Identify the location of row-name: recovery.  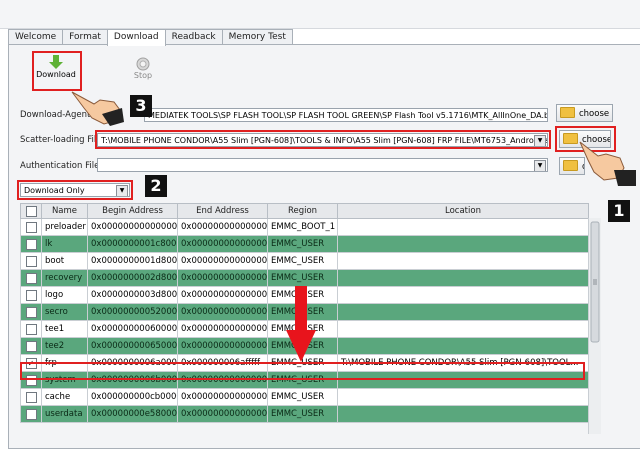
(64, 278).